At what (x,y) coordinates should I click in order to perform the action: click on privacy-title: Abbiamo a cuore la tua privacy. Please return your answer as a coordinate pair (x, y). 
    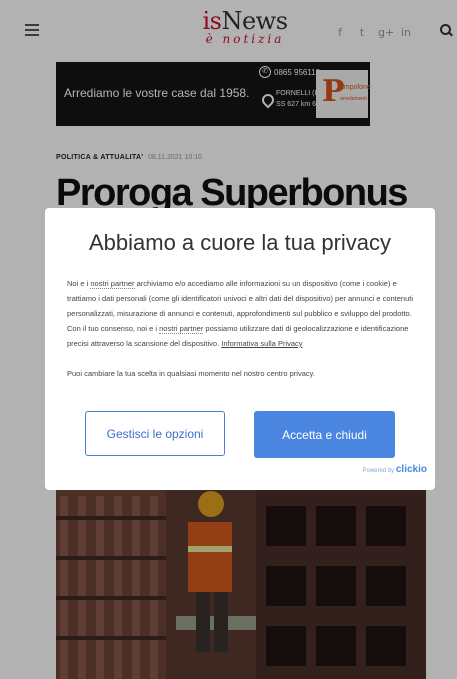
    Looking at the image, I should click on (240, 242).